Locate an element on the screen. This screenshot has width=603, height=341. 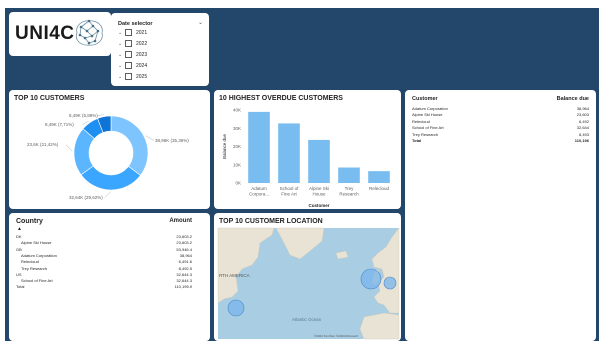
column-header-amount: Amount is located at coordinates (180, 221).